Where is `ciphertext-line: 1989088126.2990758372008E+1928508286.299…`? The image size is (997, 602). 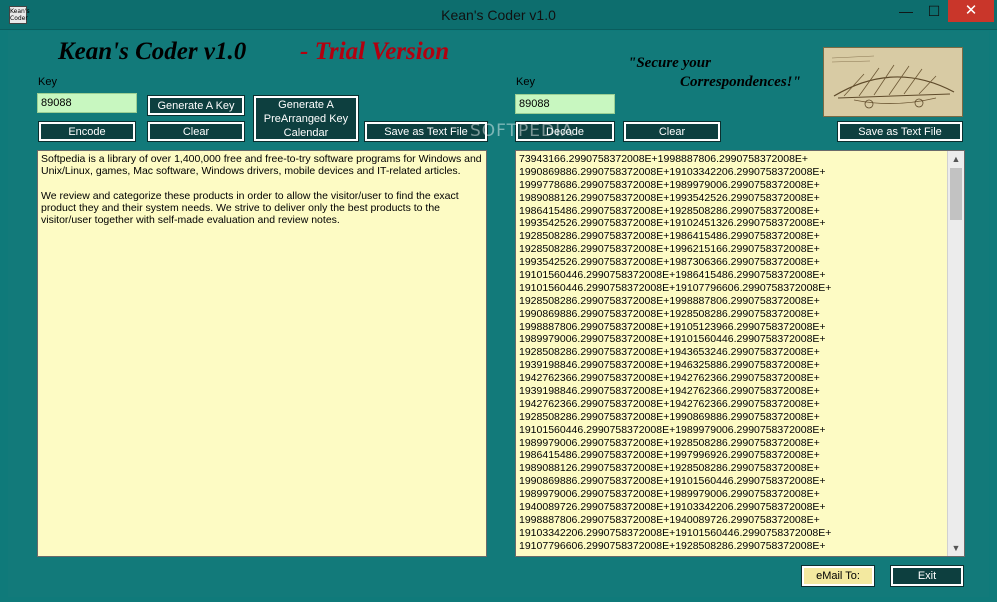 ciphertext-line: 1989088126.2990758372008E+1928508286.299… is located at coordinates (669, 468).